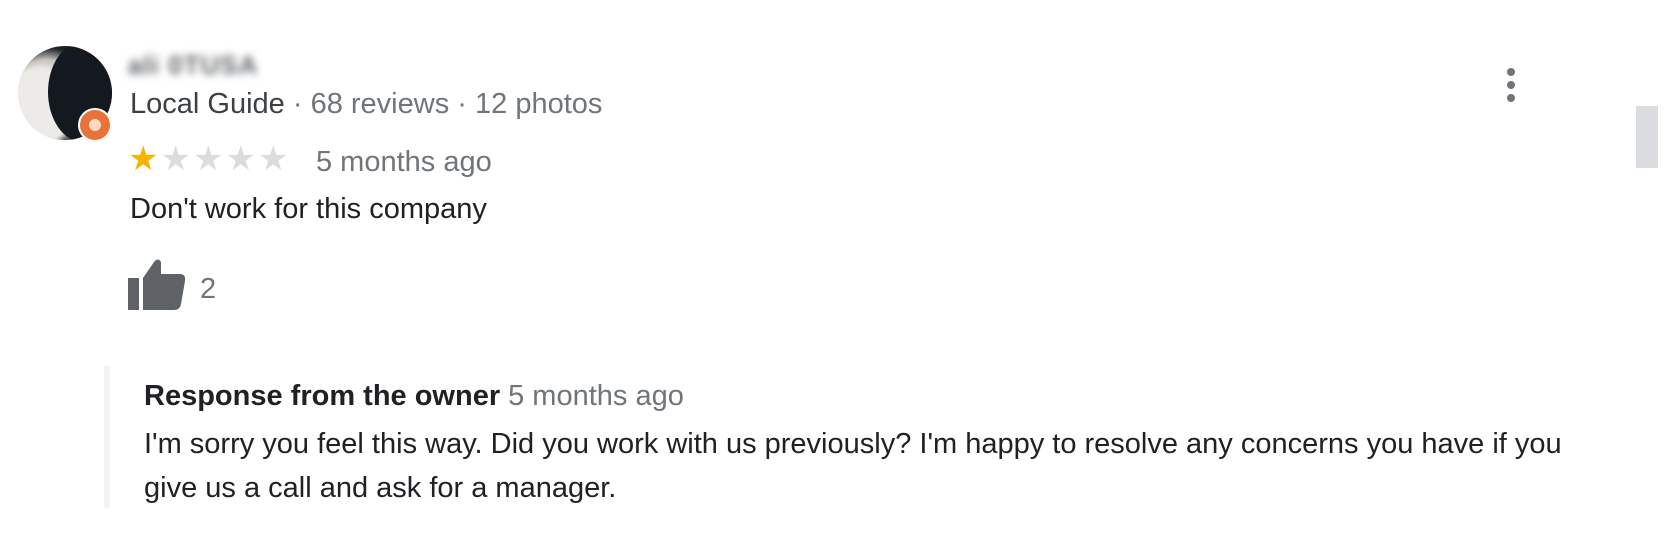 Image resolution: width=1680 pixels, height=549 pixels. I want to click on local-guide-badge-icon, so click(95, 125).